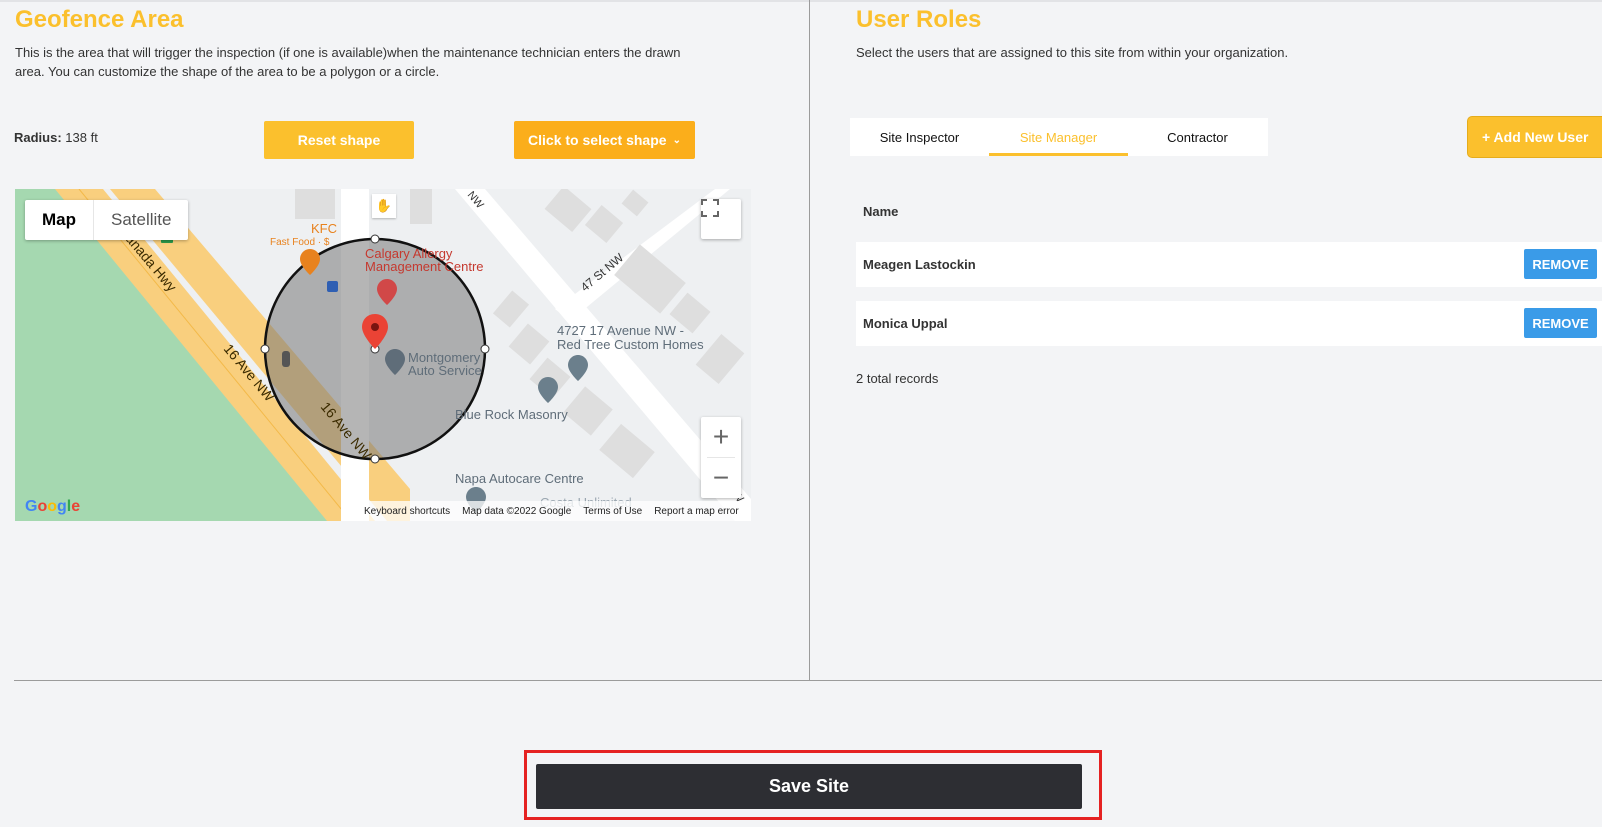 This screenshot has height=827, width=1602. What do you see at coordinates (620, 330) in the screenshot?
I see `label-address-1: 4727 17 Avenue NW -` at bounding box center [620, 330].